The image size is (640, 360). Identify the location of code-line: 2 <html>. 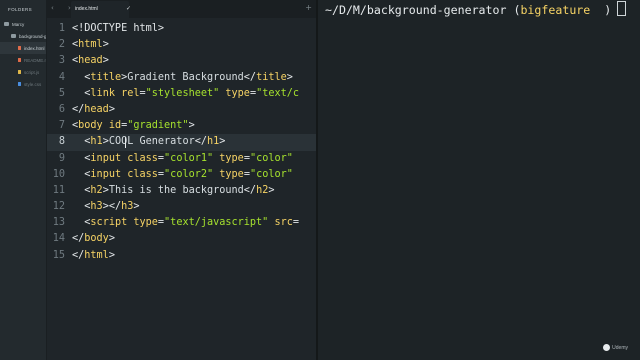
(181, 45).